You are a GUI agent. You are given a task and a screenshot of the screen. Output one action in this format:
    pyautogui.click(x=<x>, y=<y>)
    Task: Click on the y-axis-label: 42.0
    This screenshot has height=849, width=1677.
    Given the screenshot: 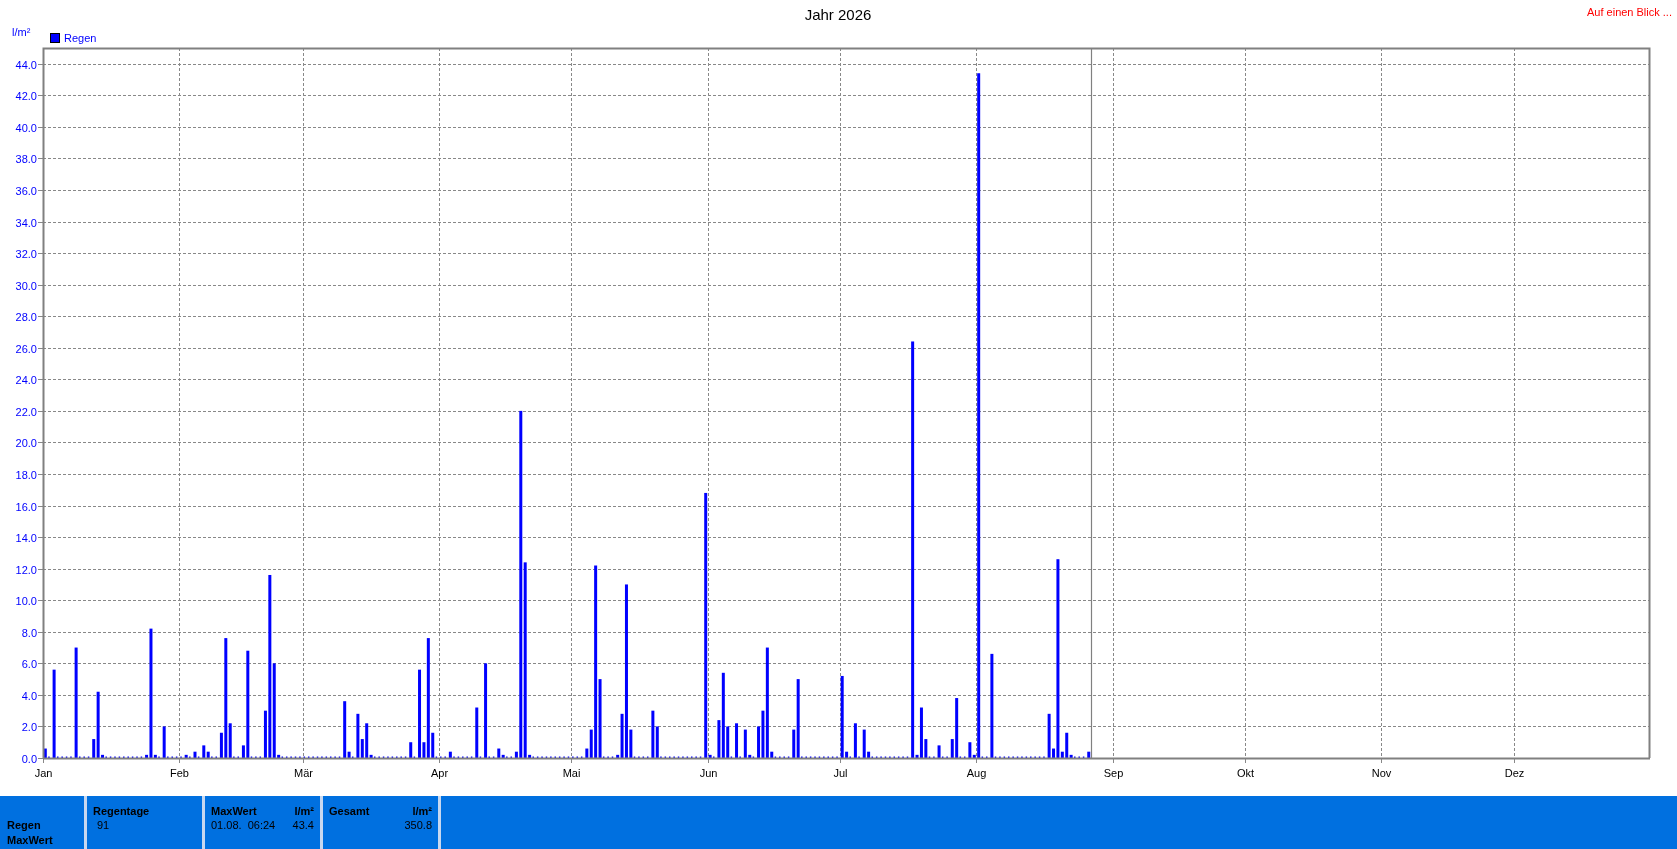 What is the action you would take?
    pyautogui.click(x=26, y=95)
    